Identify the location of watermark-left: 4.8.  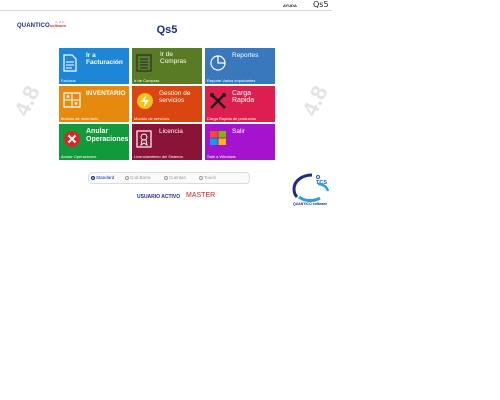
(27, 100).